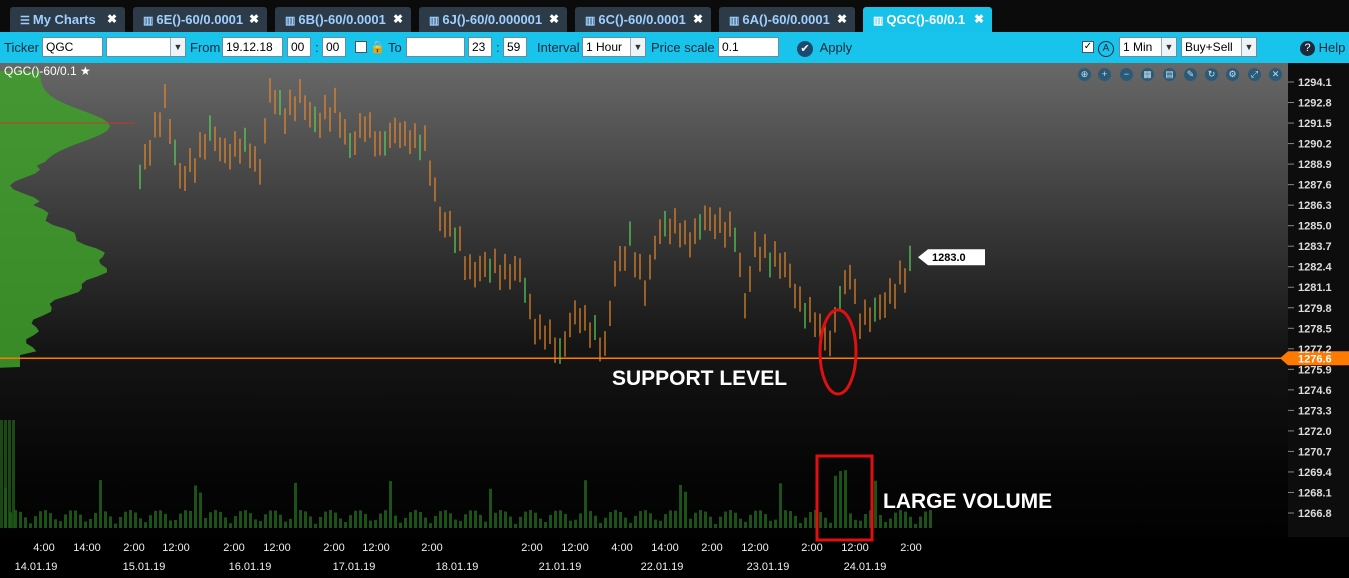 Image resolution: width=1349 pixels, height=578 pixels. Describe the element at coordinates (1315, 186) in the screenshot. I see `price-tick-label: 1287.6` at that location.